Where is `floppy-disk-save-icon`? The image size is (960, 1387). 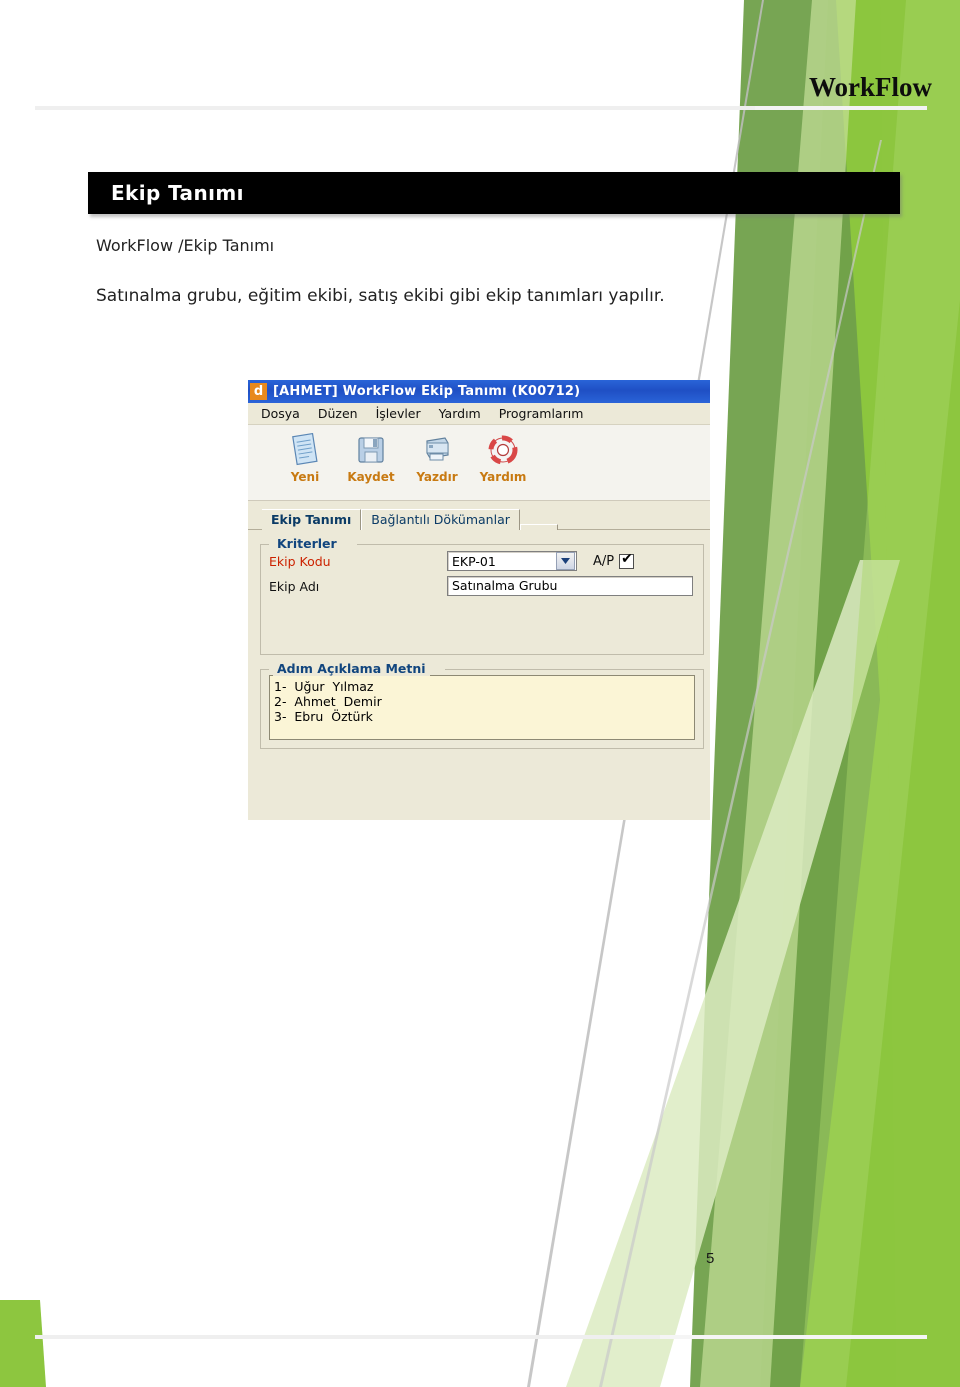 floppy-disk-save-icon is located at coordinates (371, 450).